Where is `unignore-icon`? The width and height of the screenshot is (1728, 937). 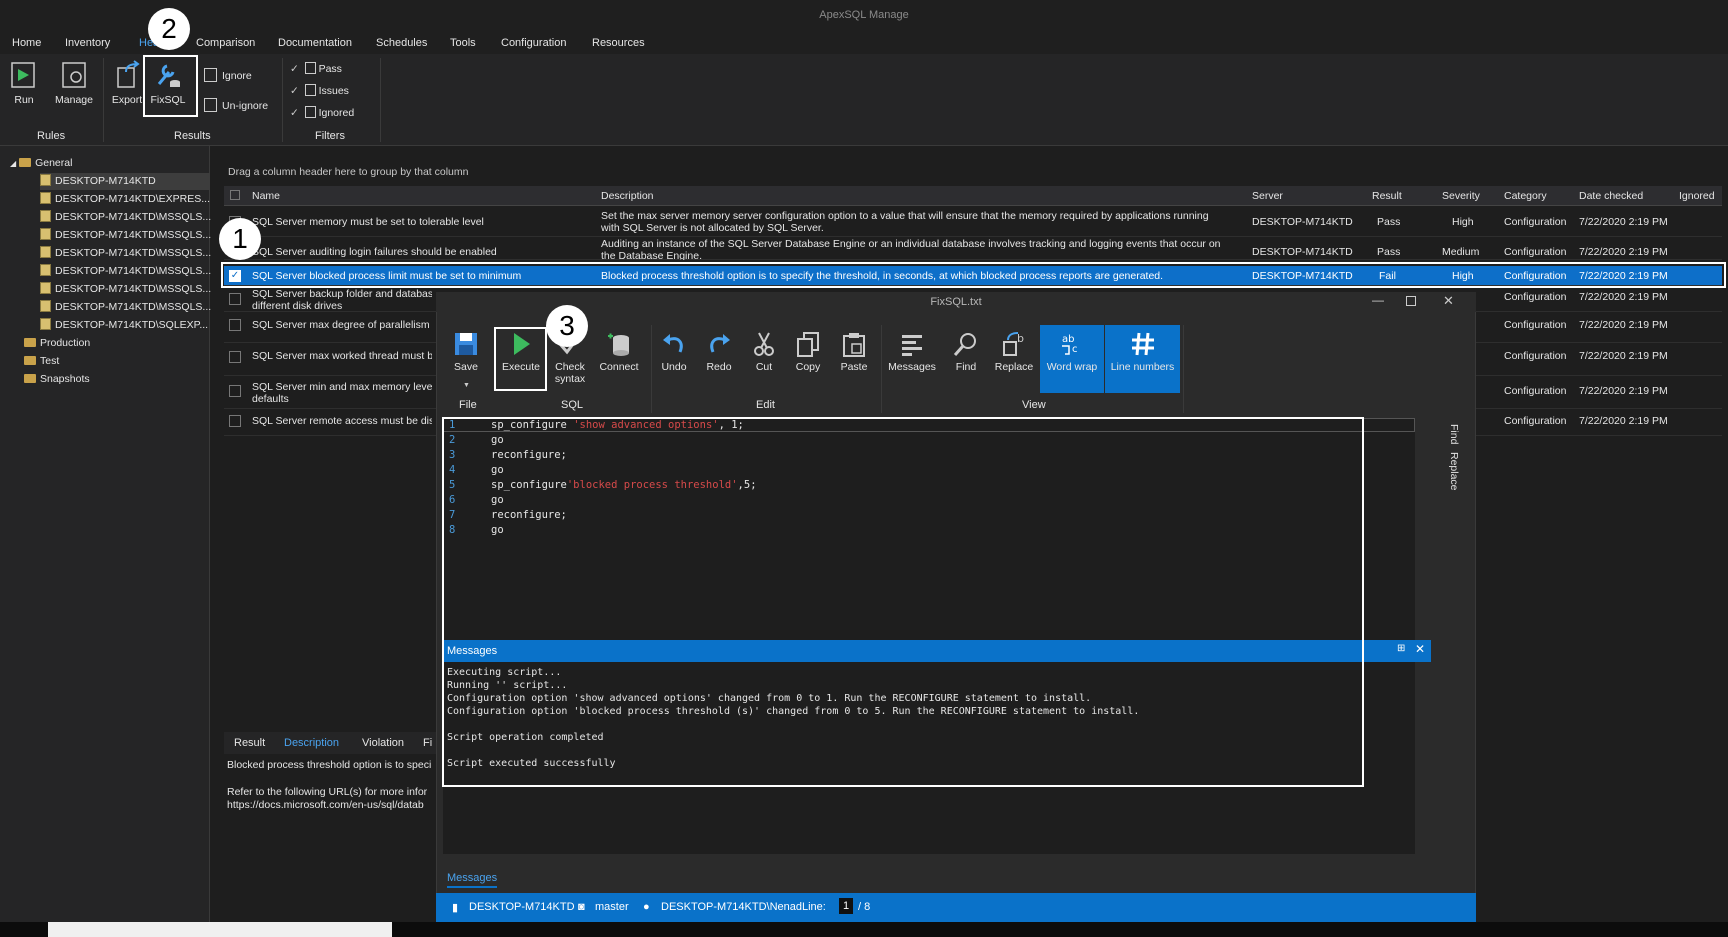
unignore-icon is located at coordinates (210, 105).